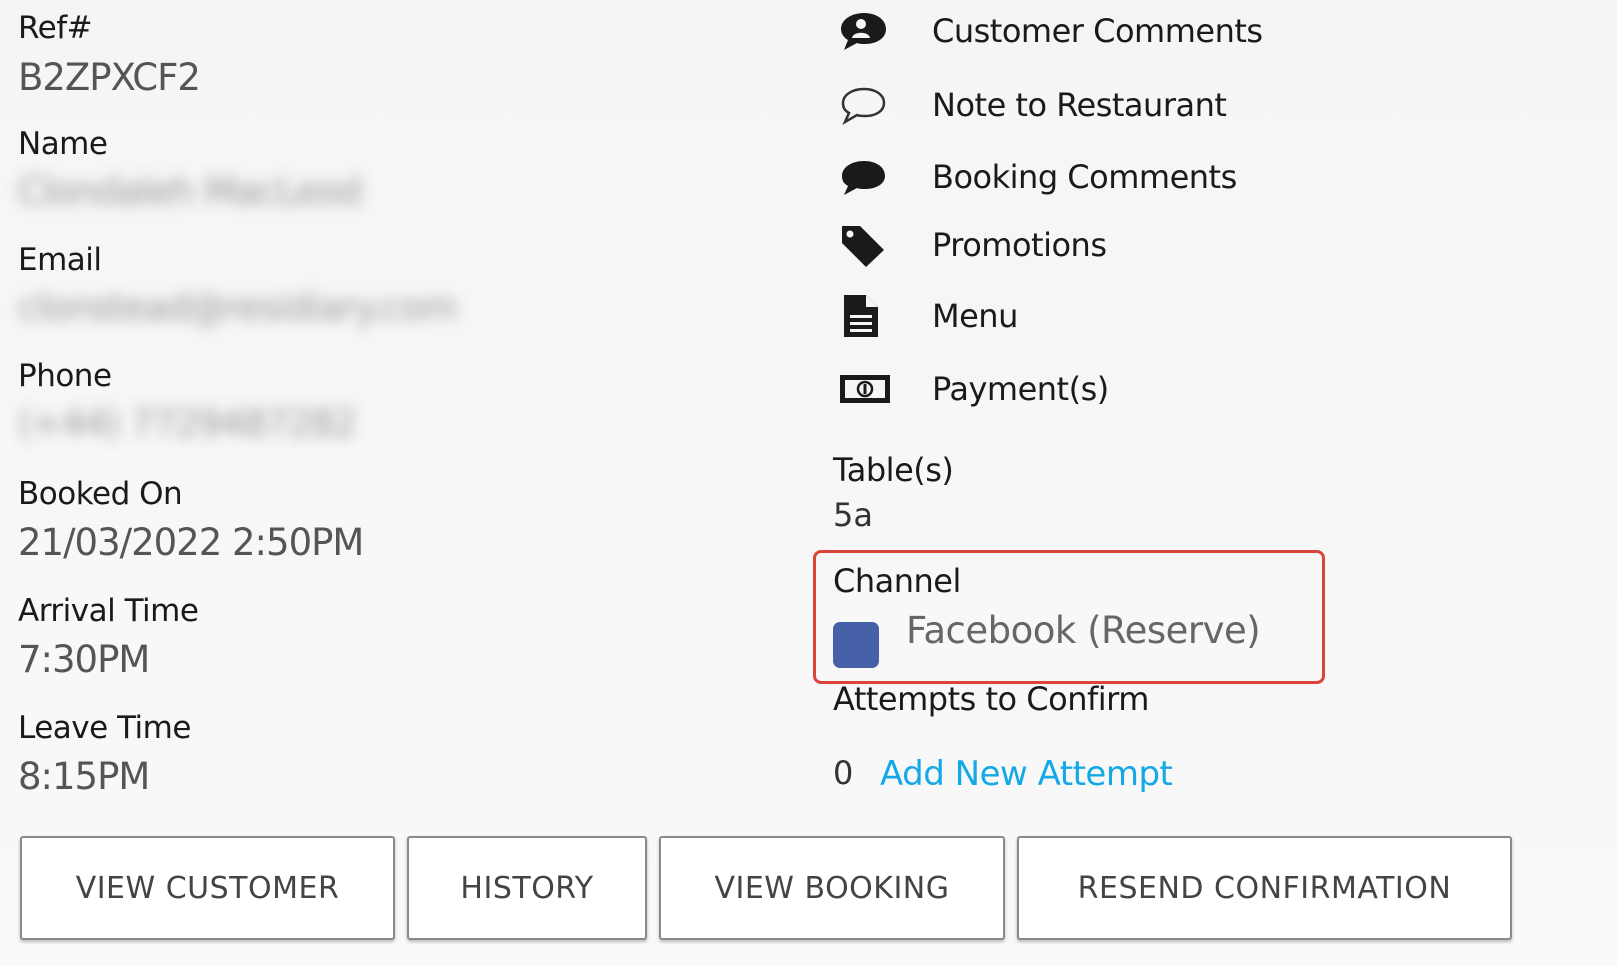 This screenshot has width=1617, height=966. I want to click on tag-icon, so click(866, 245).